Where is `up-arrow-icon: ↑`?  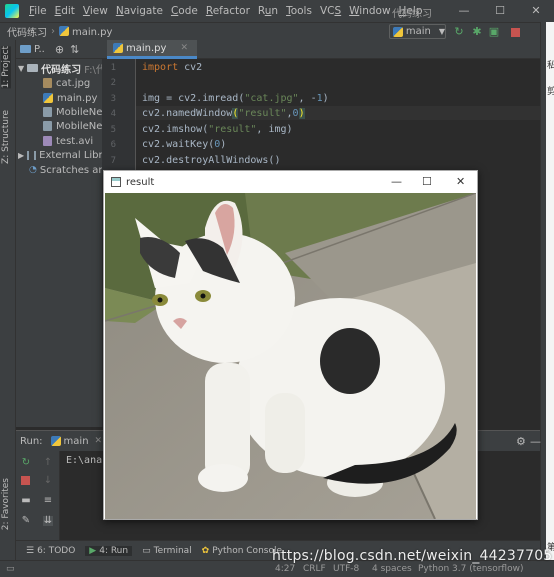
up-arrow-icon: ↑ is located at coordinates (48, 463).